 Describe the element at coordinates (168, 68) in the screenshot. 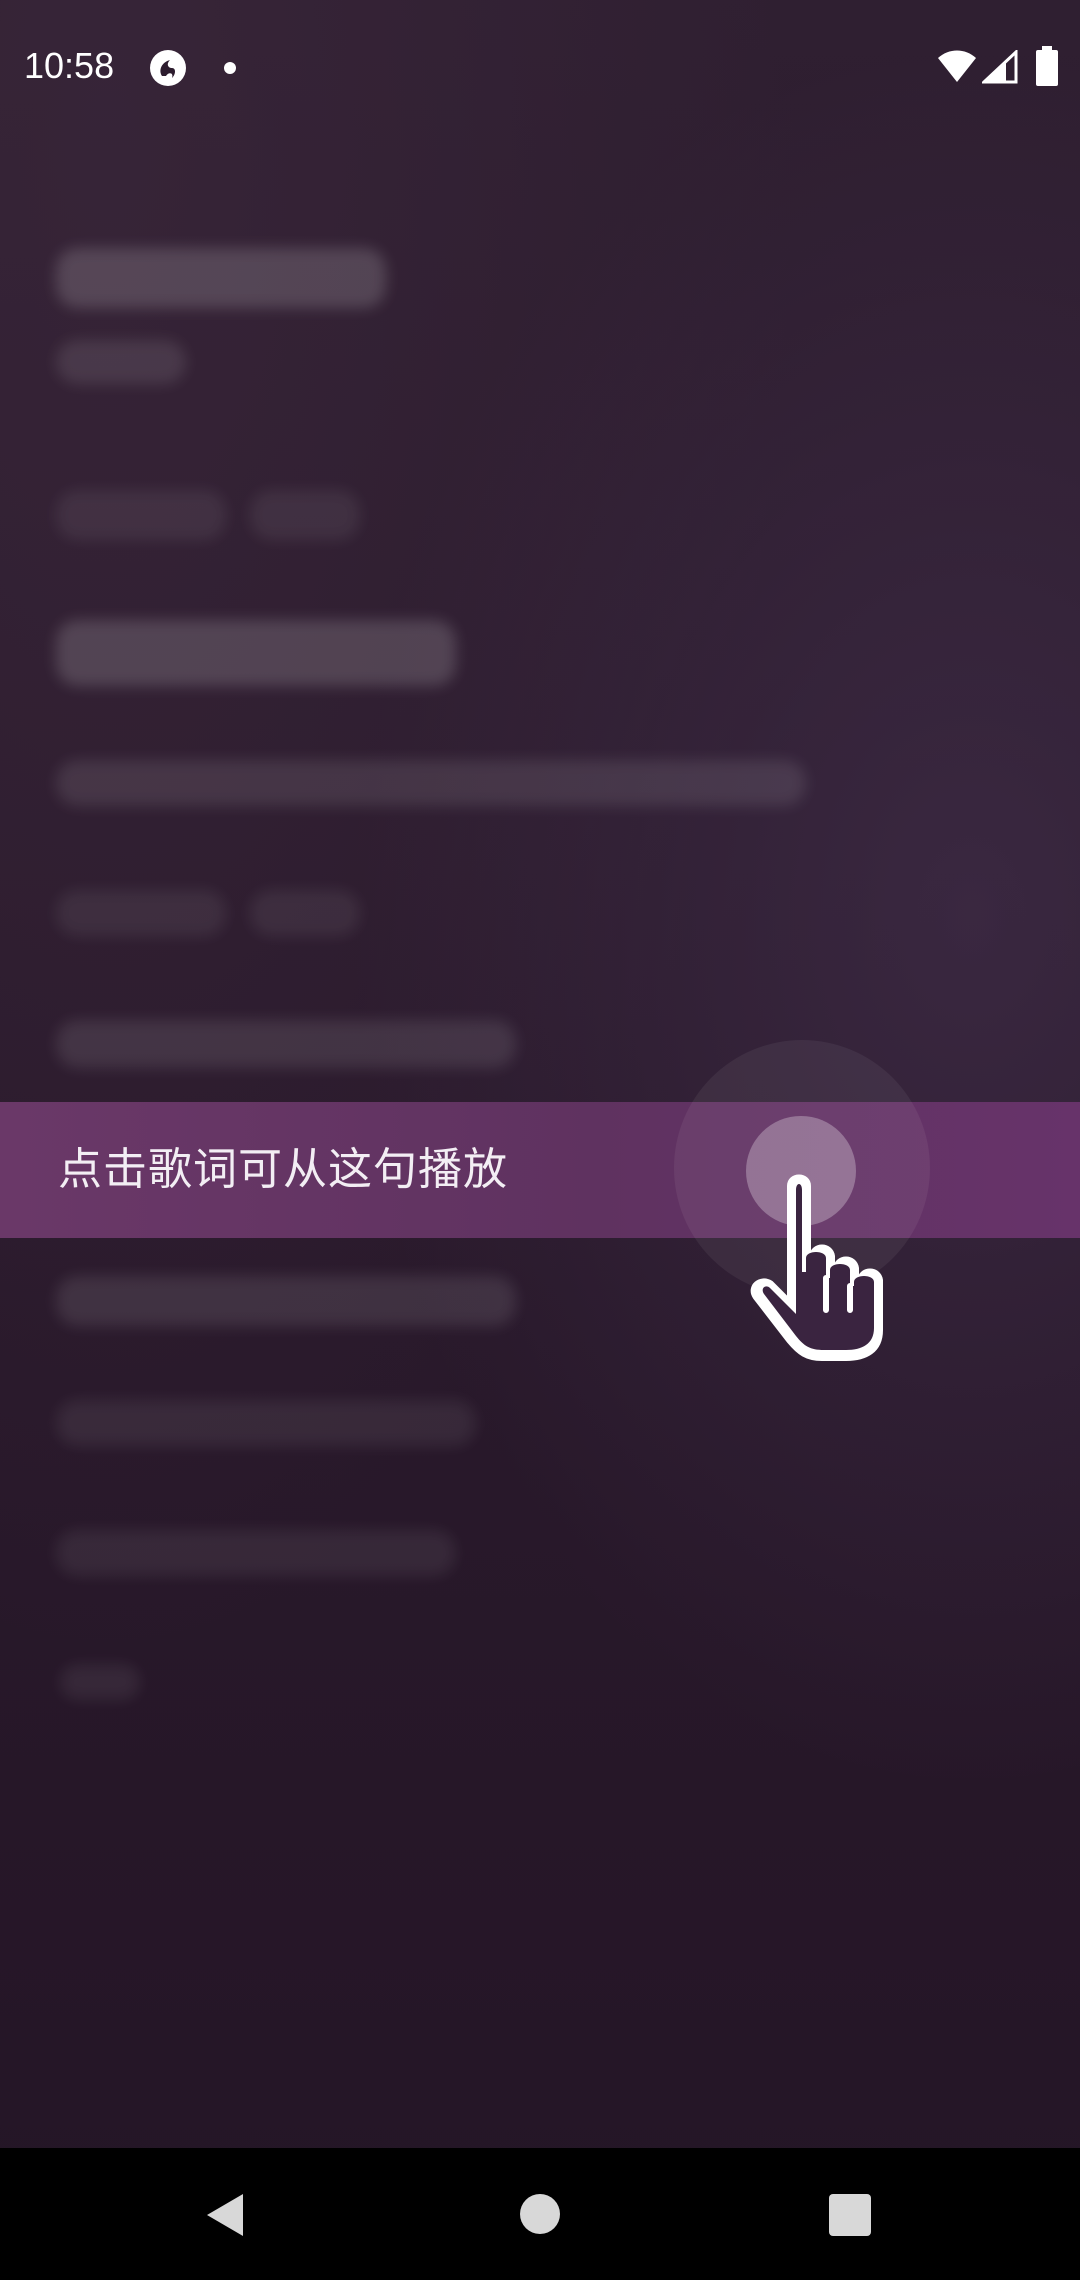

I see `app-notification-icon` at that location.